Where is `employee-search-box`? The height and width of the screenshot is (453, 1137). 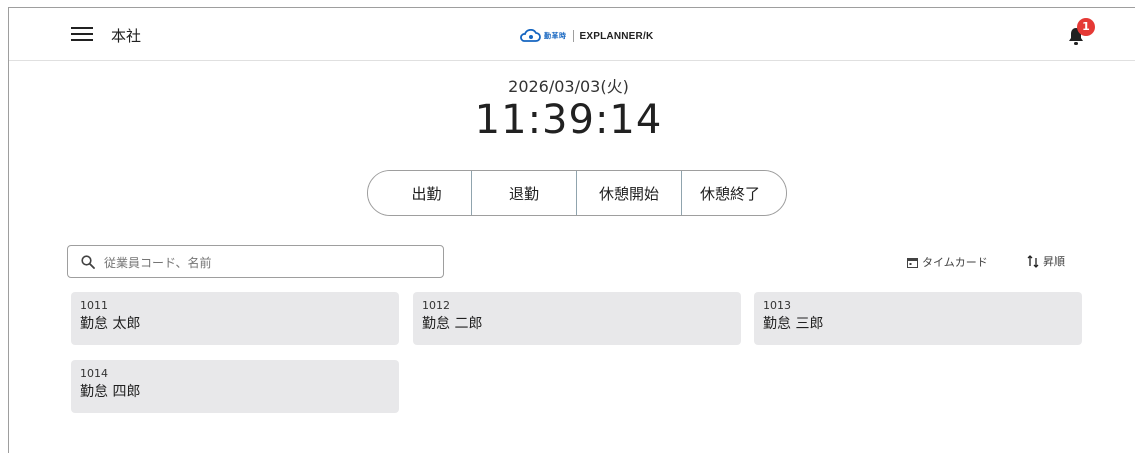
employee-search-box is located at coordinates (255, 261).